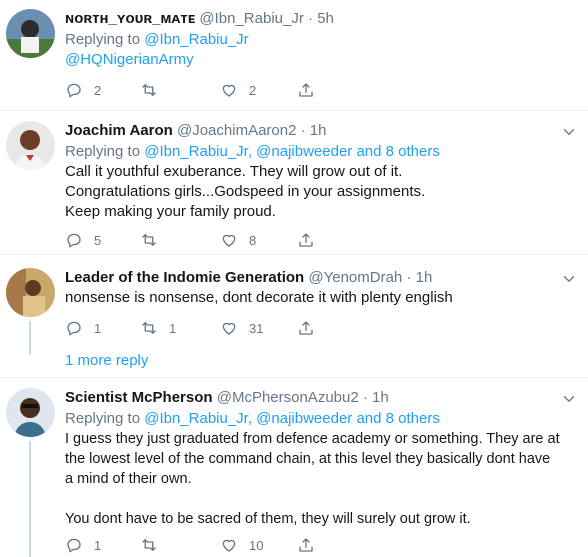 This screenshot has width=588, height=557. What do you see at coordinates (106, 361) in the screenshot?
I see `show-more-replies-link: 1 more reply` at bounding box center [106, 361].